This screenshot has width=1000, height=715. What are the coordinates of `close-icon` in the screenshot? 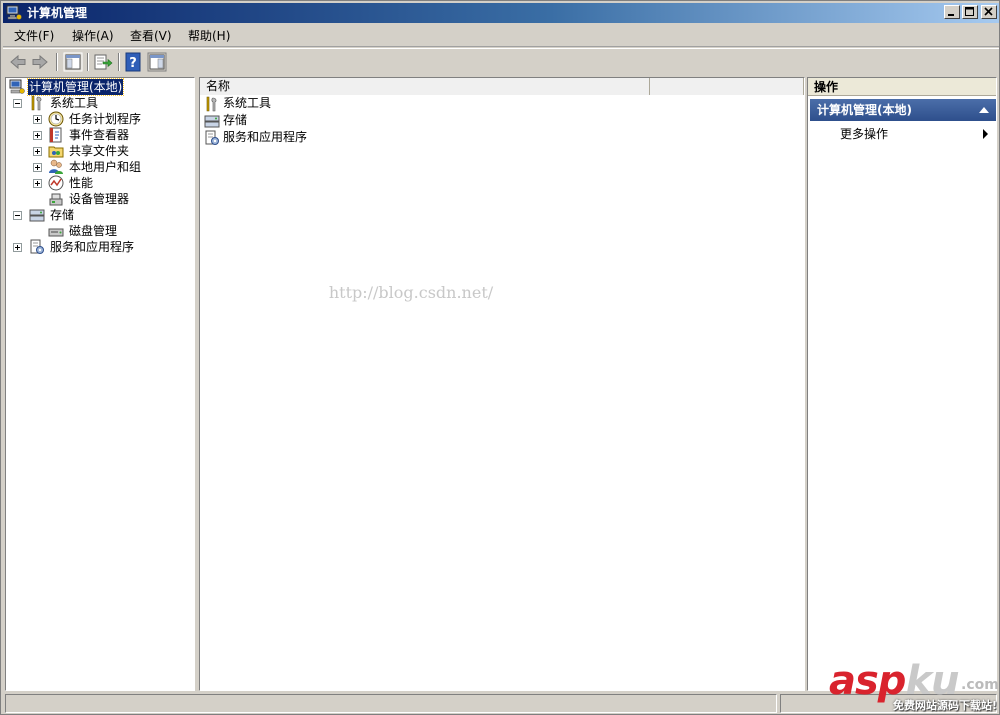 It's located at (988, 11).